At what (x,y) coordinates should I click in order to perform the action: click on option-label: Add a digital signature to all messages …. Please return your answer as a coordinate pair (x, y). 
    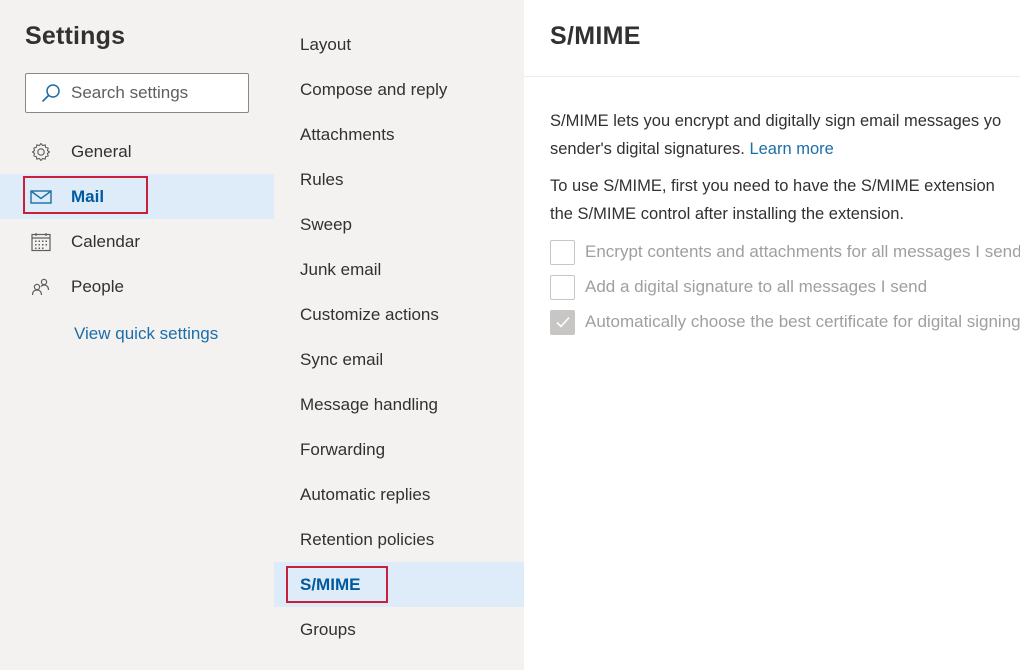
    Looking at the image, I should click on (756, 286).